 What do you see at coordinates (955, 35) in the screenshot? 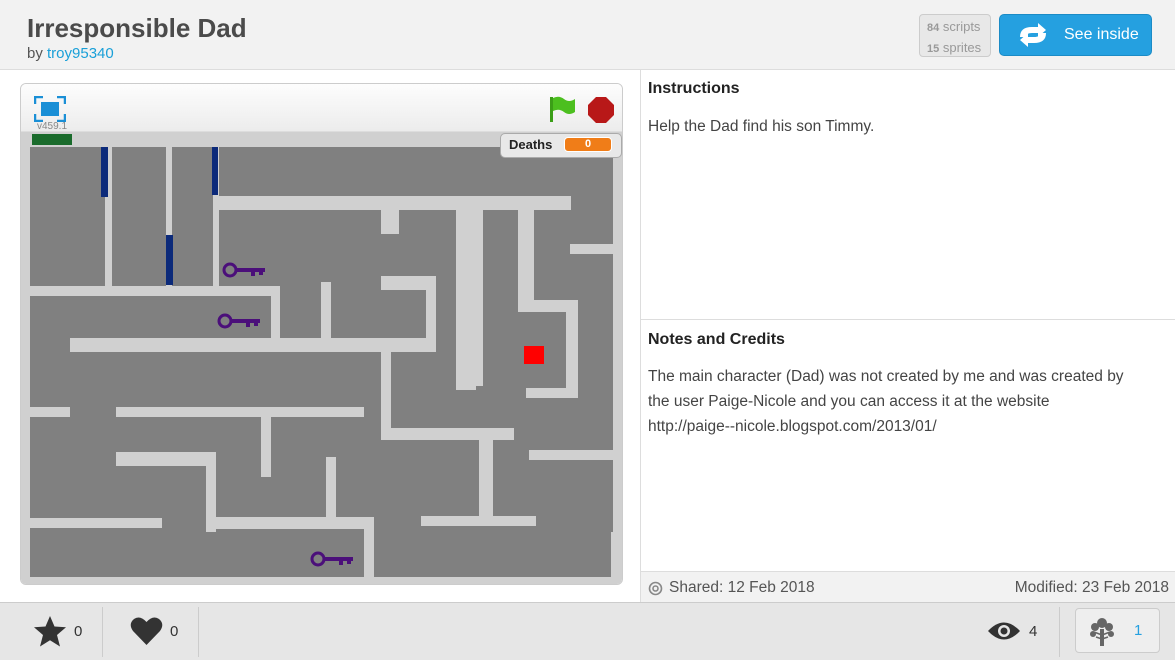
I see `project-stats: 84 scripts 15 sprites` at bounding box center [955, 35].